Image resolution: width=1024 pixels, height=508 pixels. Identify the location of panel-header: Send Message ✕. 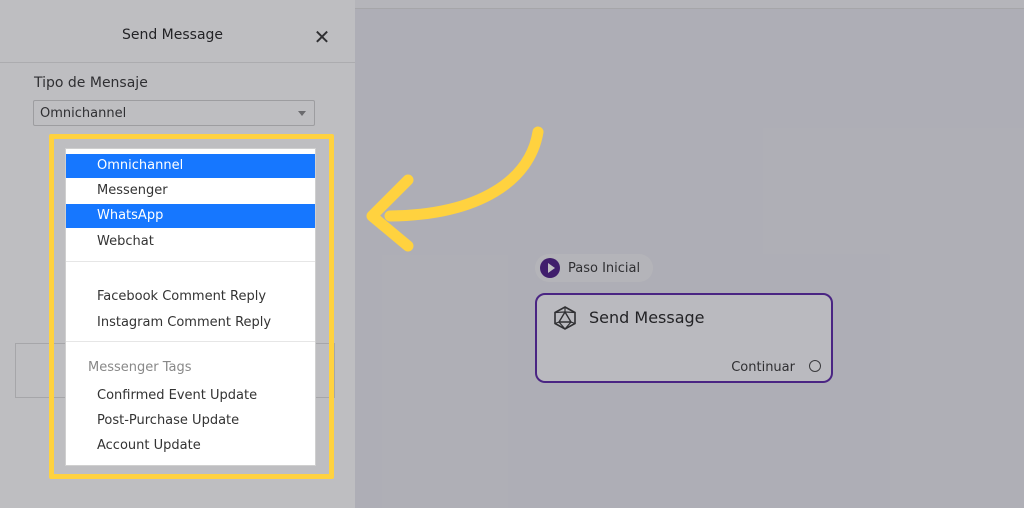
(177, 36).